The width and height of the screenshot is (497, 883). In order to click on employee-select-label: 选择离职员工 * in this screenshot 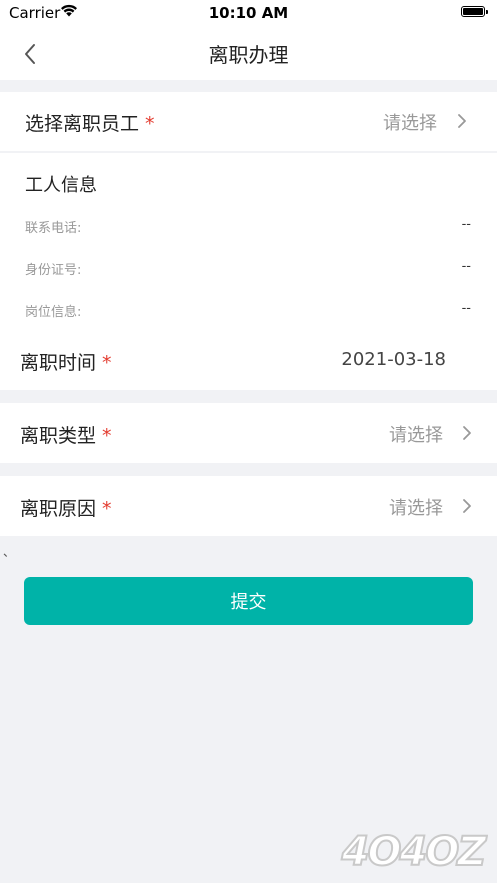, I will do `click(90, 124)`.